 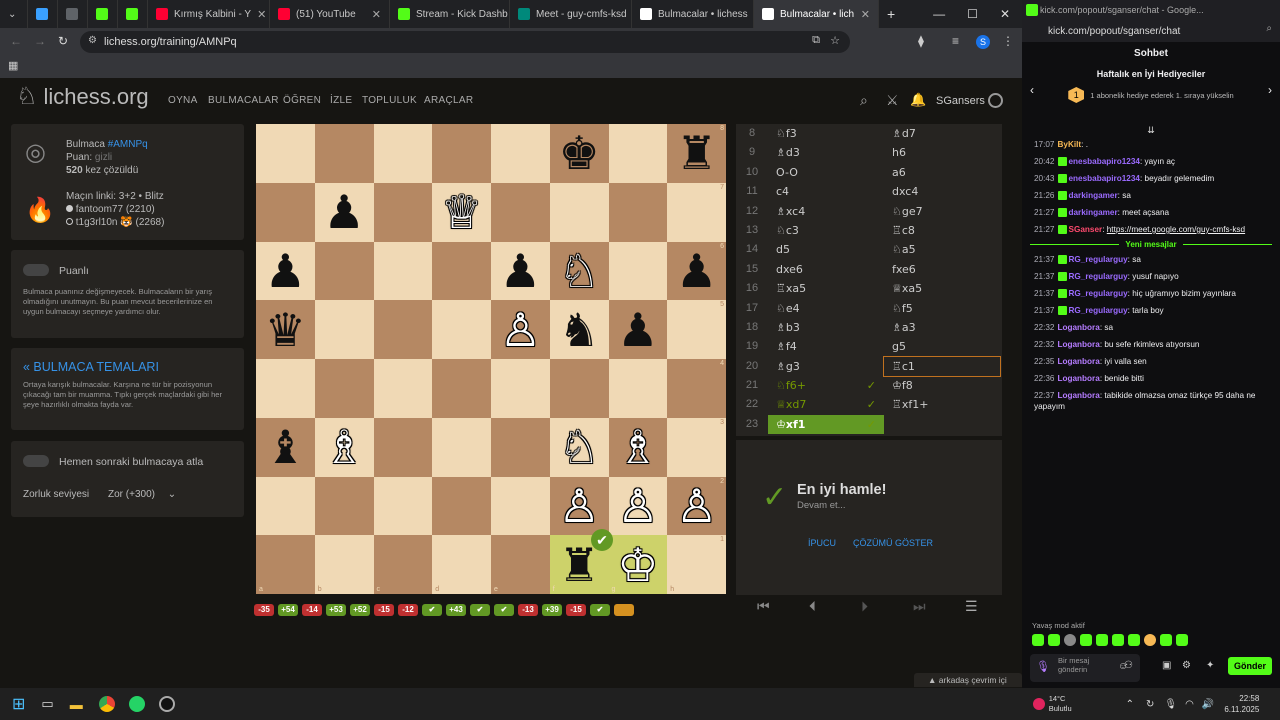 What do you see at coordinates (579, 388) in the screenshot?
I see `square-f4` at bounding box center [579, 388].